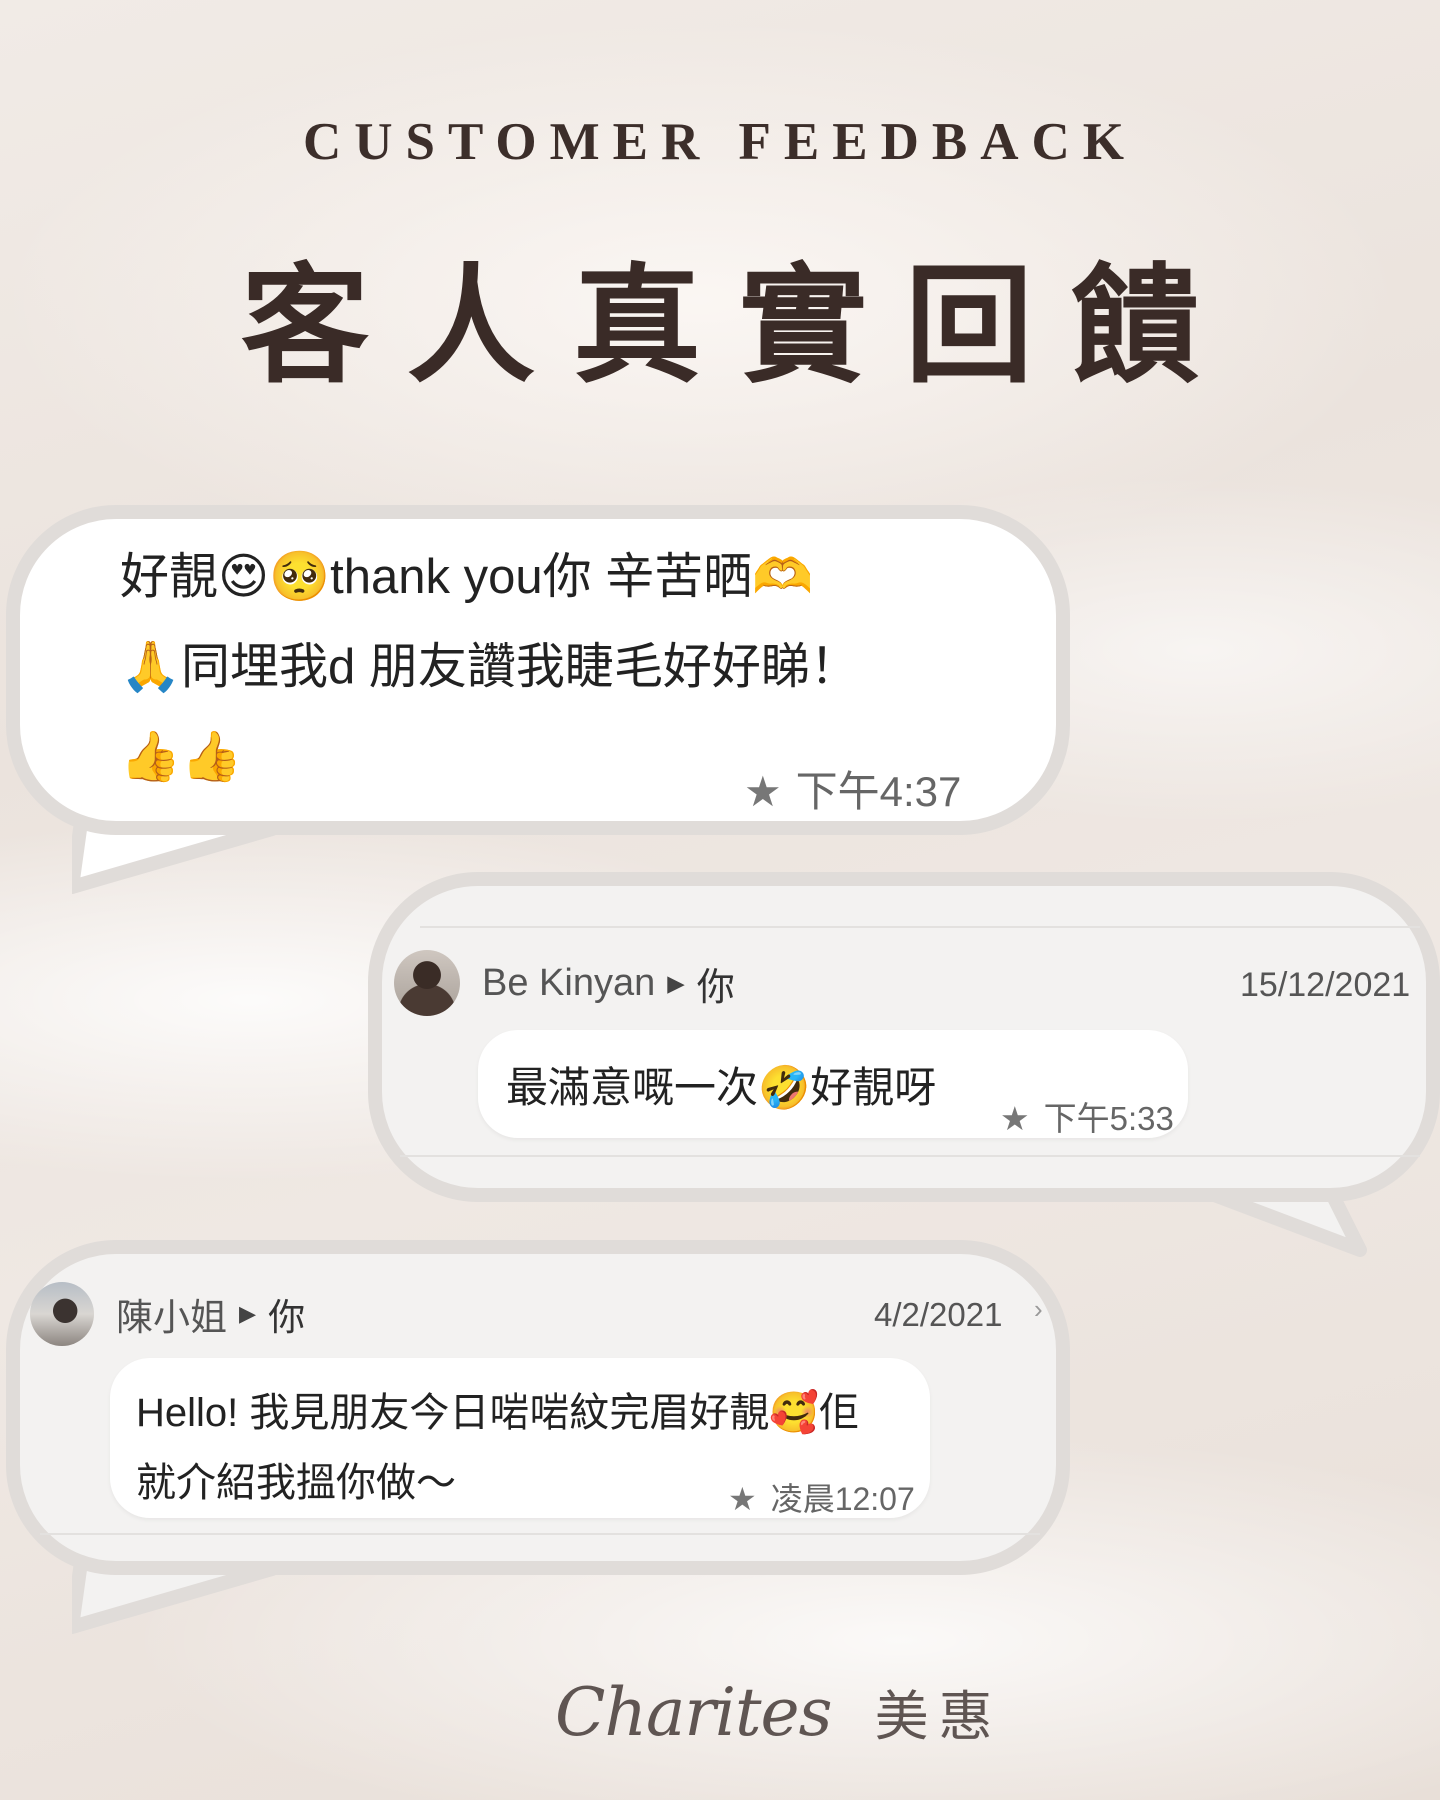 This screenshot has height=1800, width=1440. I want to click on message-date: 15/12/2021, so click(1325, 985).